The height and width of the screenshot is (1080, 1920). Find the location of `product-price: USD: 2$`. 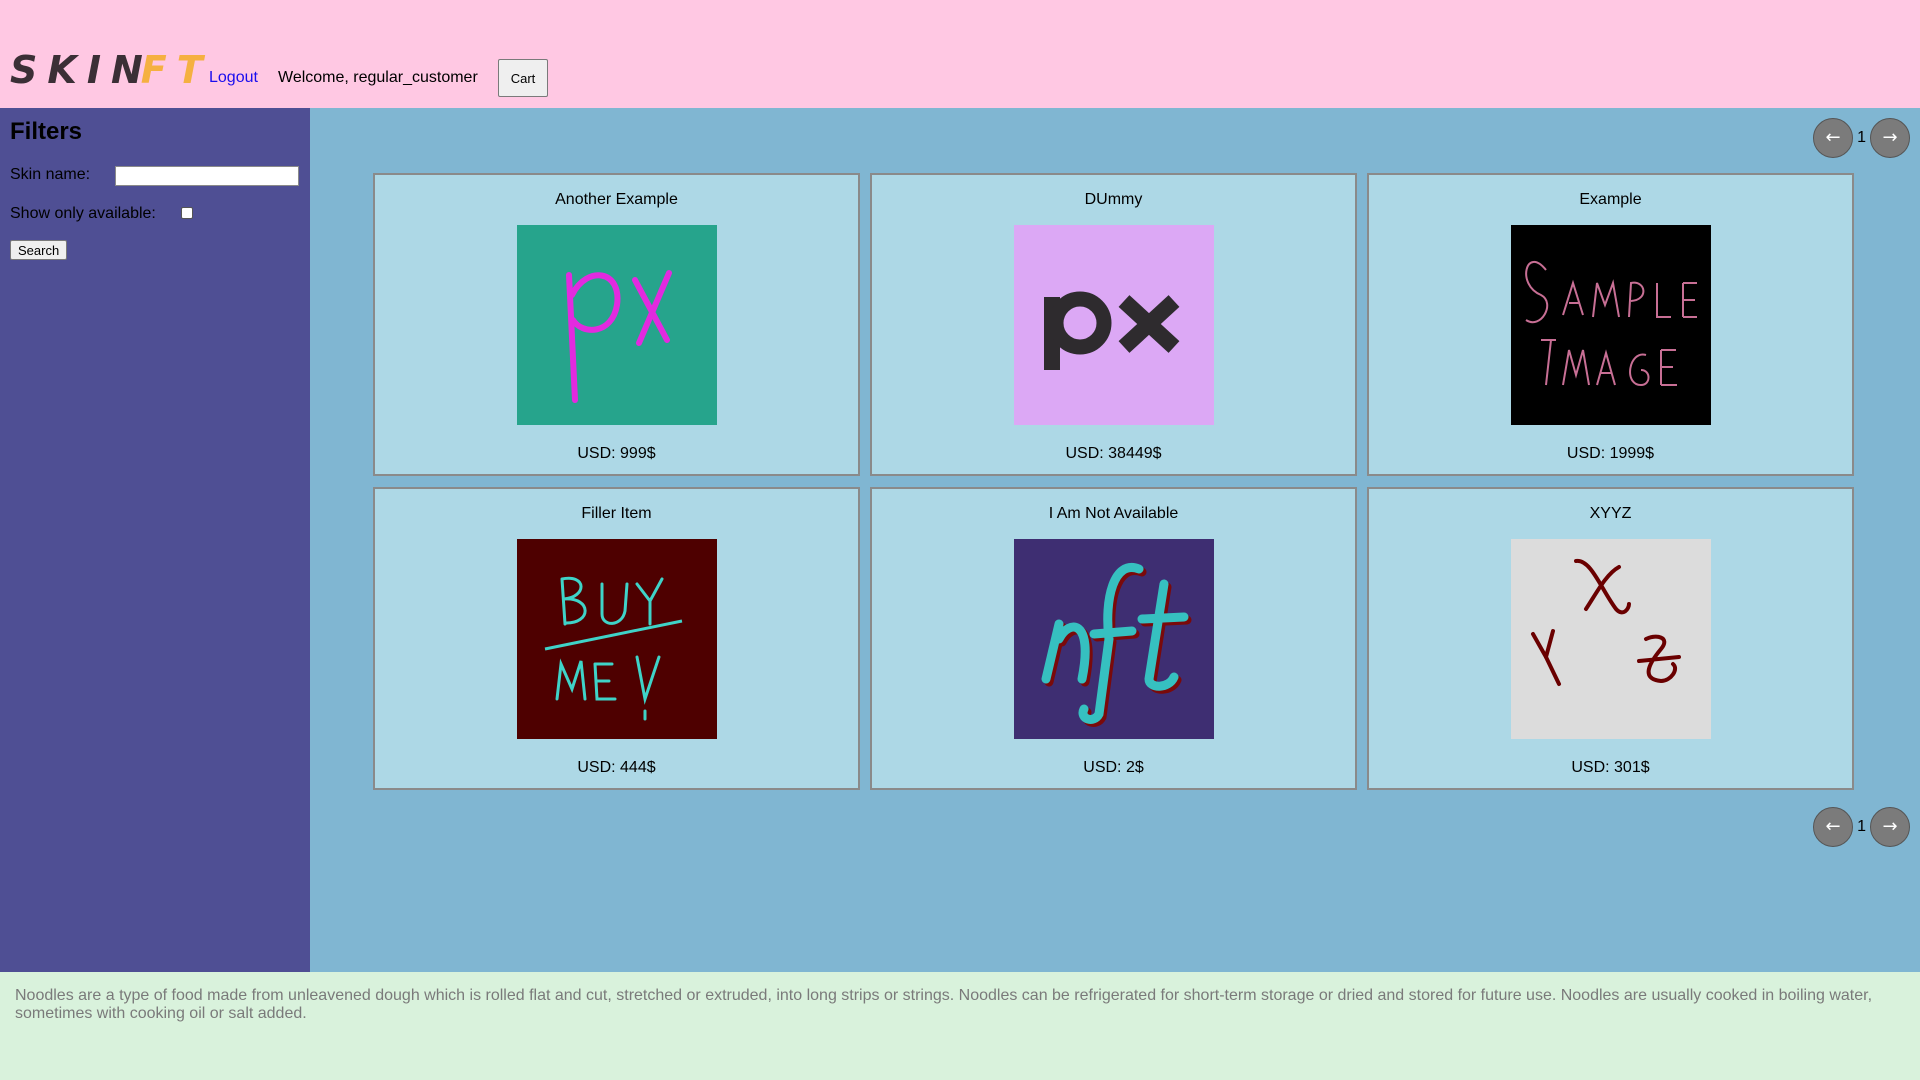

product-price: USD: 2$ is located at coordinates (1113, 767).